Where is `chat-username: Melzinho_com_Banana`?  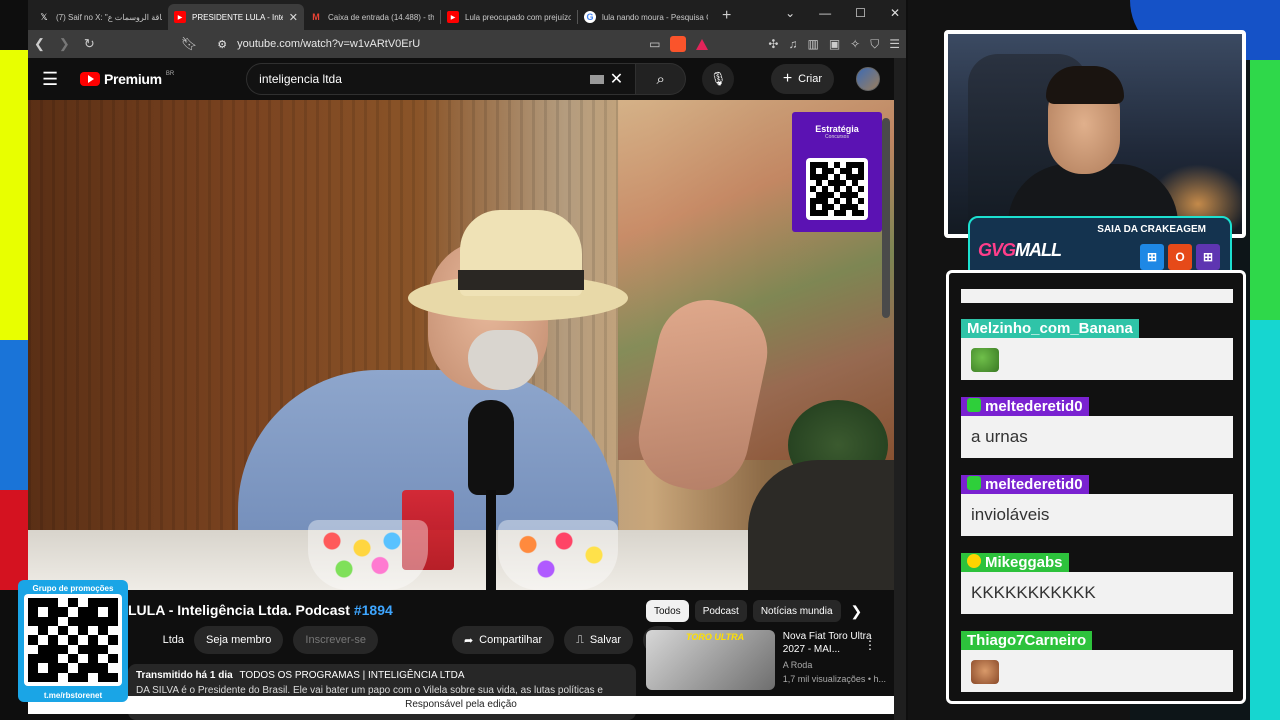
chat-username: Melzinho_com_Banana is located at coordinates (1050, 328).